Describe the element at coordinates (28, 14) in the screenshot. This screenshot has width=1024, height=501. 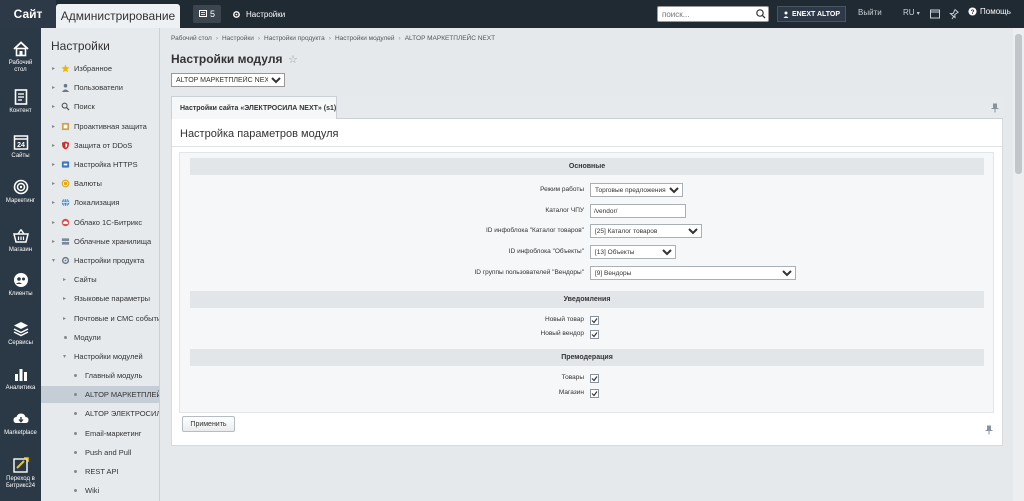
I see `site-tab: Сайт` at that location.